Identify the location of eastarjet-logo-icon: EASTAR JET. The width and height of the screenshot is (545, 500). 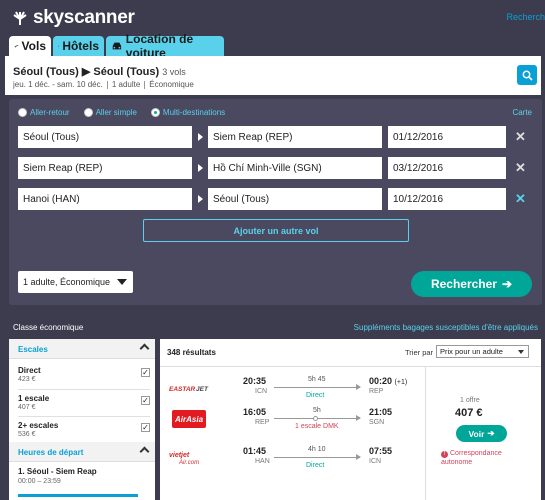
(189, 389).